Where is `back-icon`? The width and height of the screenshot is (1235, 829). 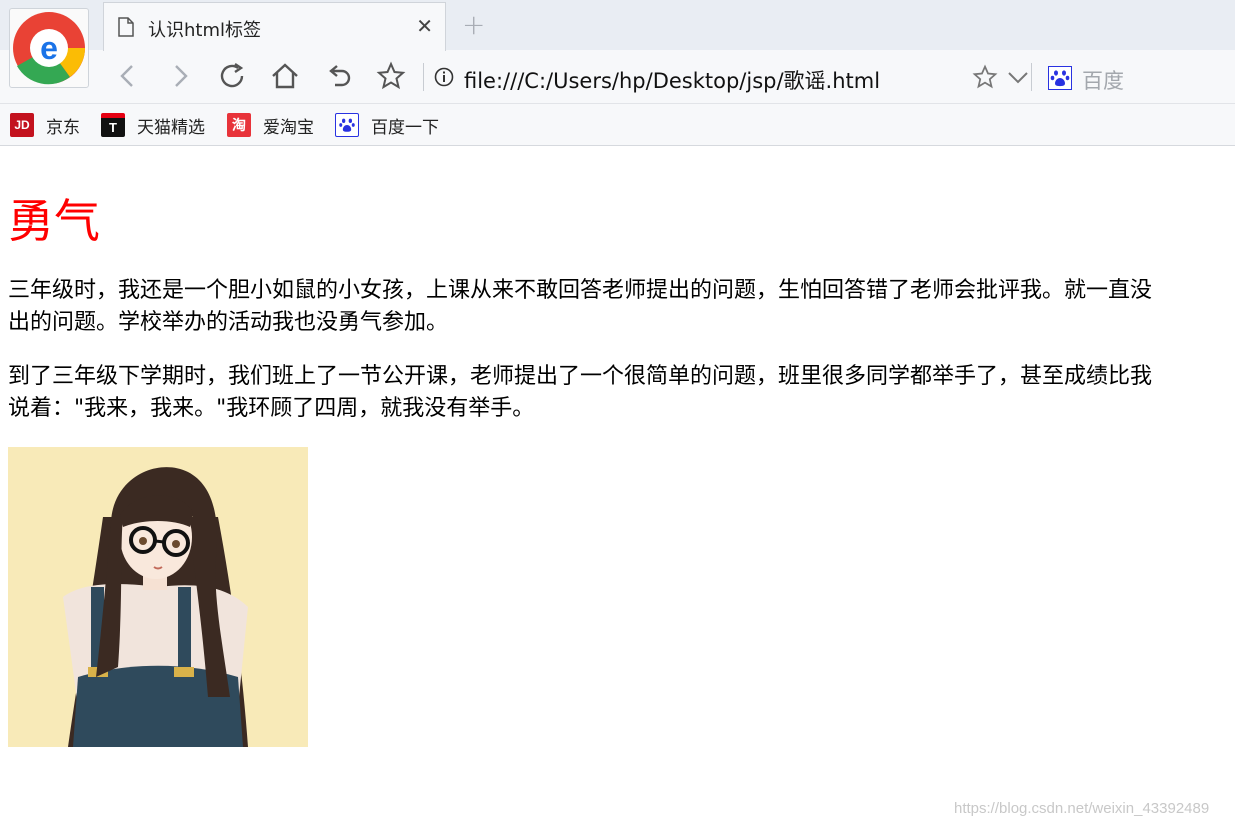
back-icon is located at coordinates (128, 76).